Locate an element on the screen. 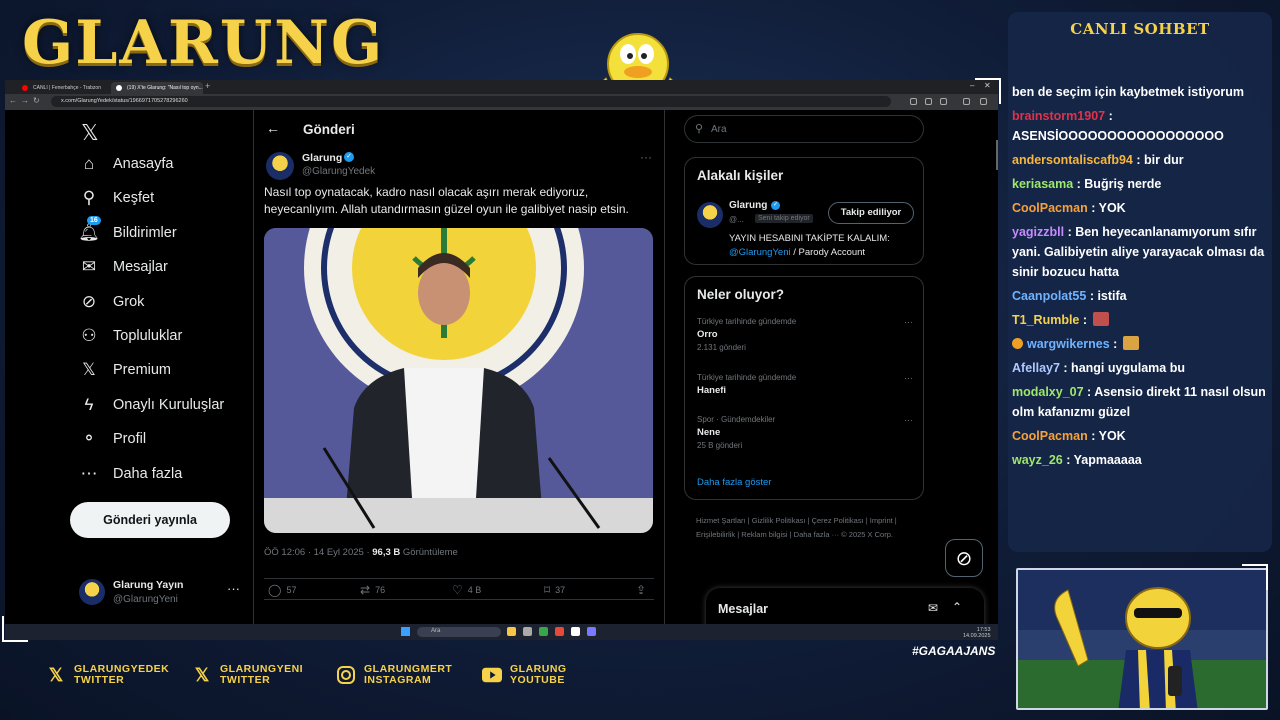 This screenshot has height=720, width=1280. taskbar-search: Ara is located at coordinates (459, 632).